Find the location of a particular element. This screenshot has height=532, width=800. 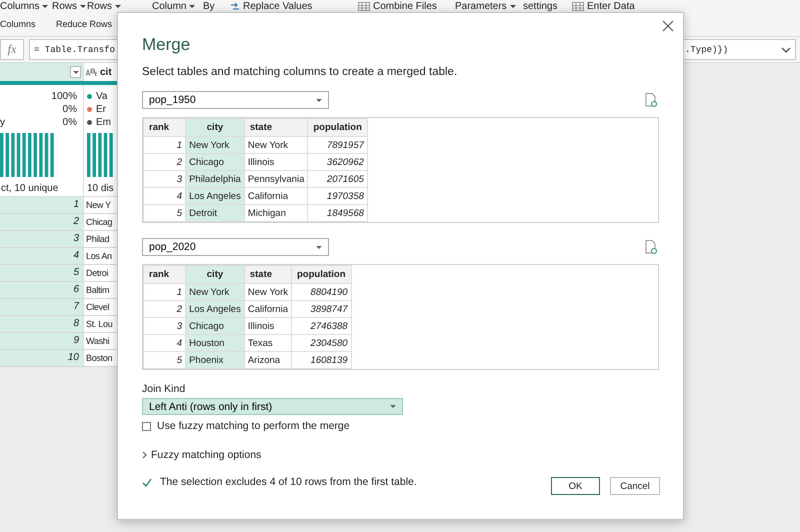

ribbon-button: Replace Values is located at coordinates (277, 6).